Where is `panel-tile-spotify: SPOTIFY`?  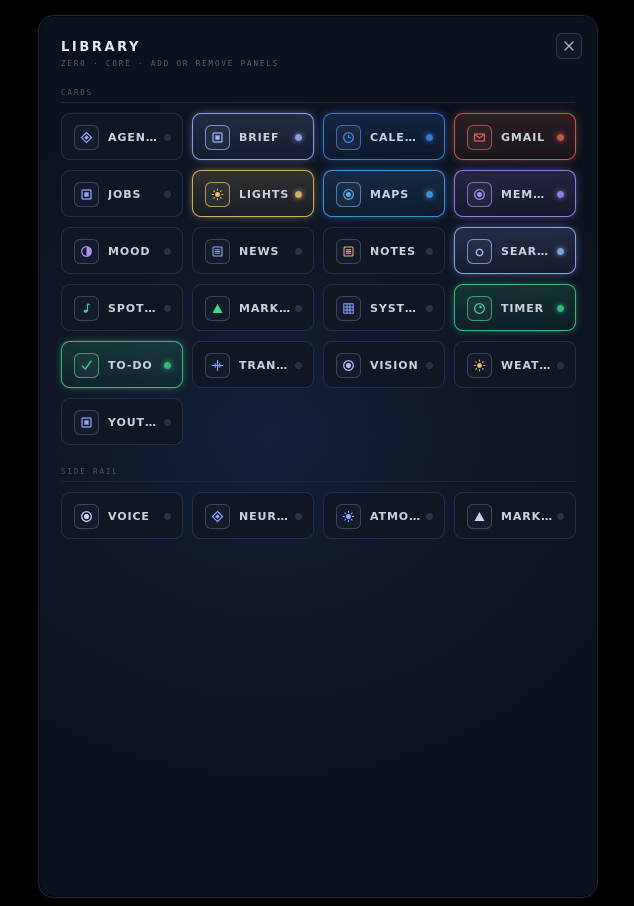
panel-tile-spotify: SPOTIFY is located at coordinates (122, 307).